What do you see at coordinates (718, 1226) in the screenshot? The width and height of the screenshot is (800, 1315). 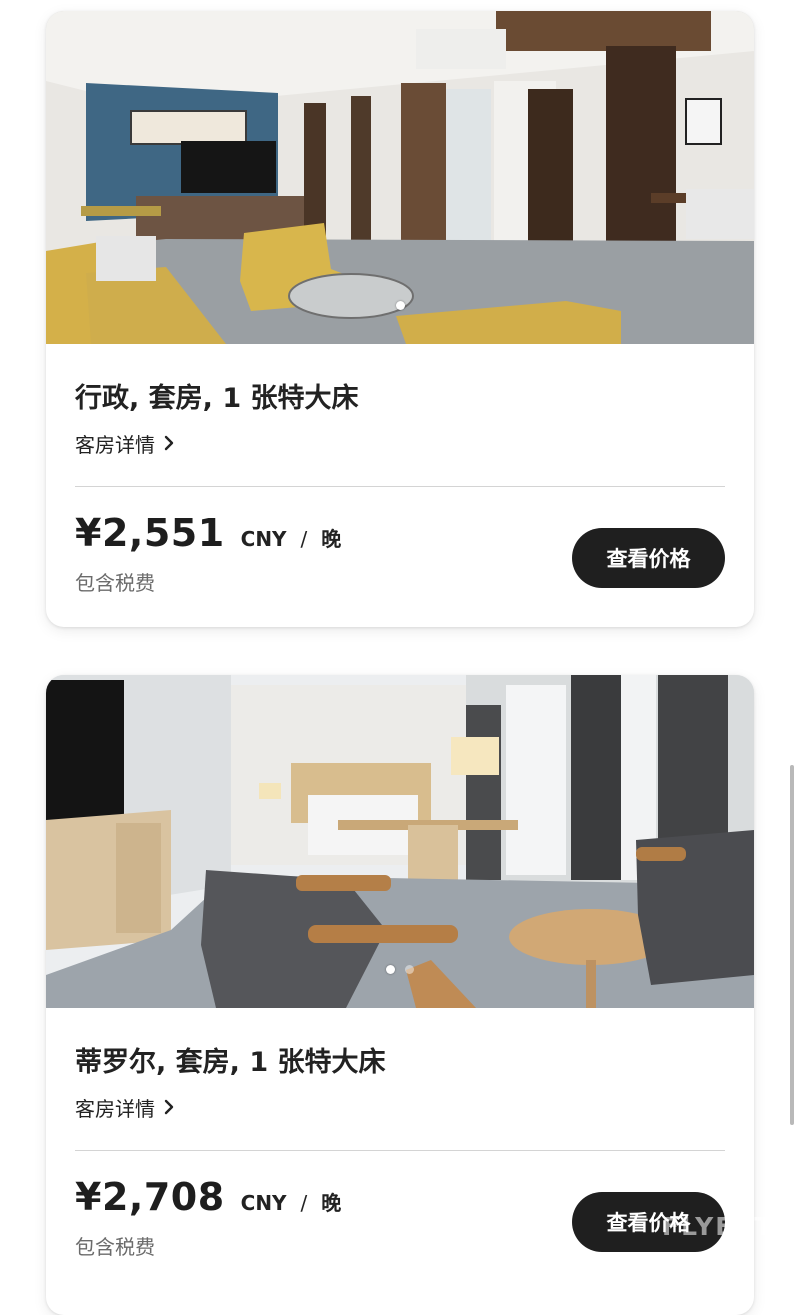 I see `watermark-logo: FLYERT` at bounding box center [718, 1226].